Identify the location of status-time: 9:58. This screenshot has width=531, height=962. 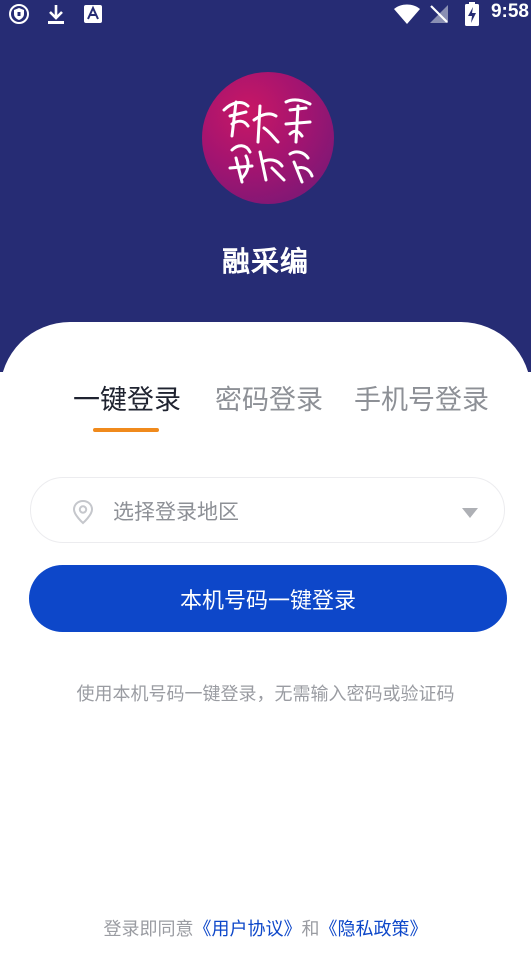
(509, 11).